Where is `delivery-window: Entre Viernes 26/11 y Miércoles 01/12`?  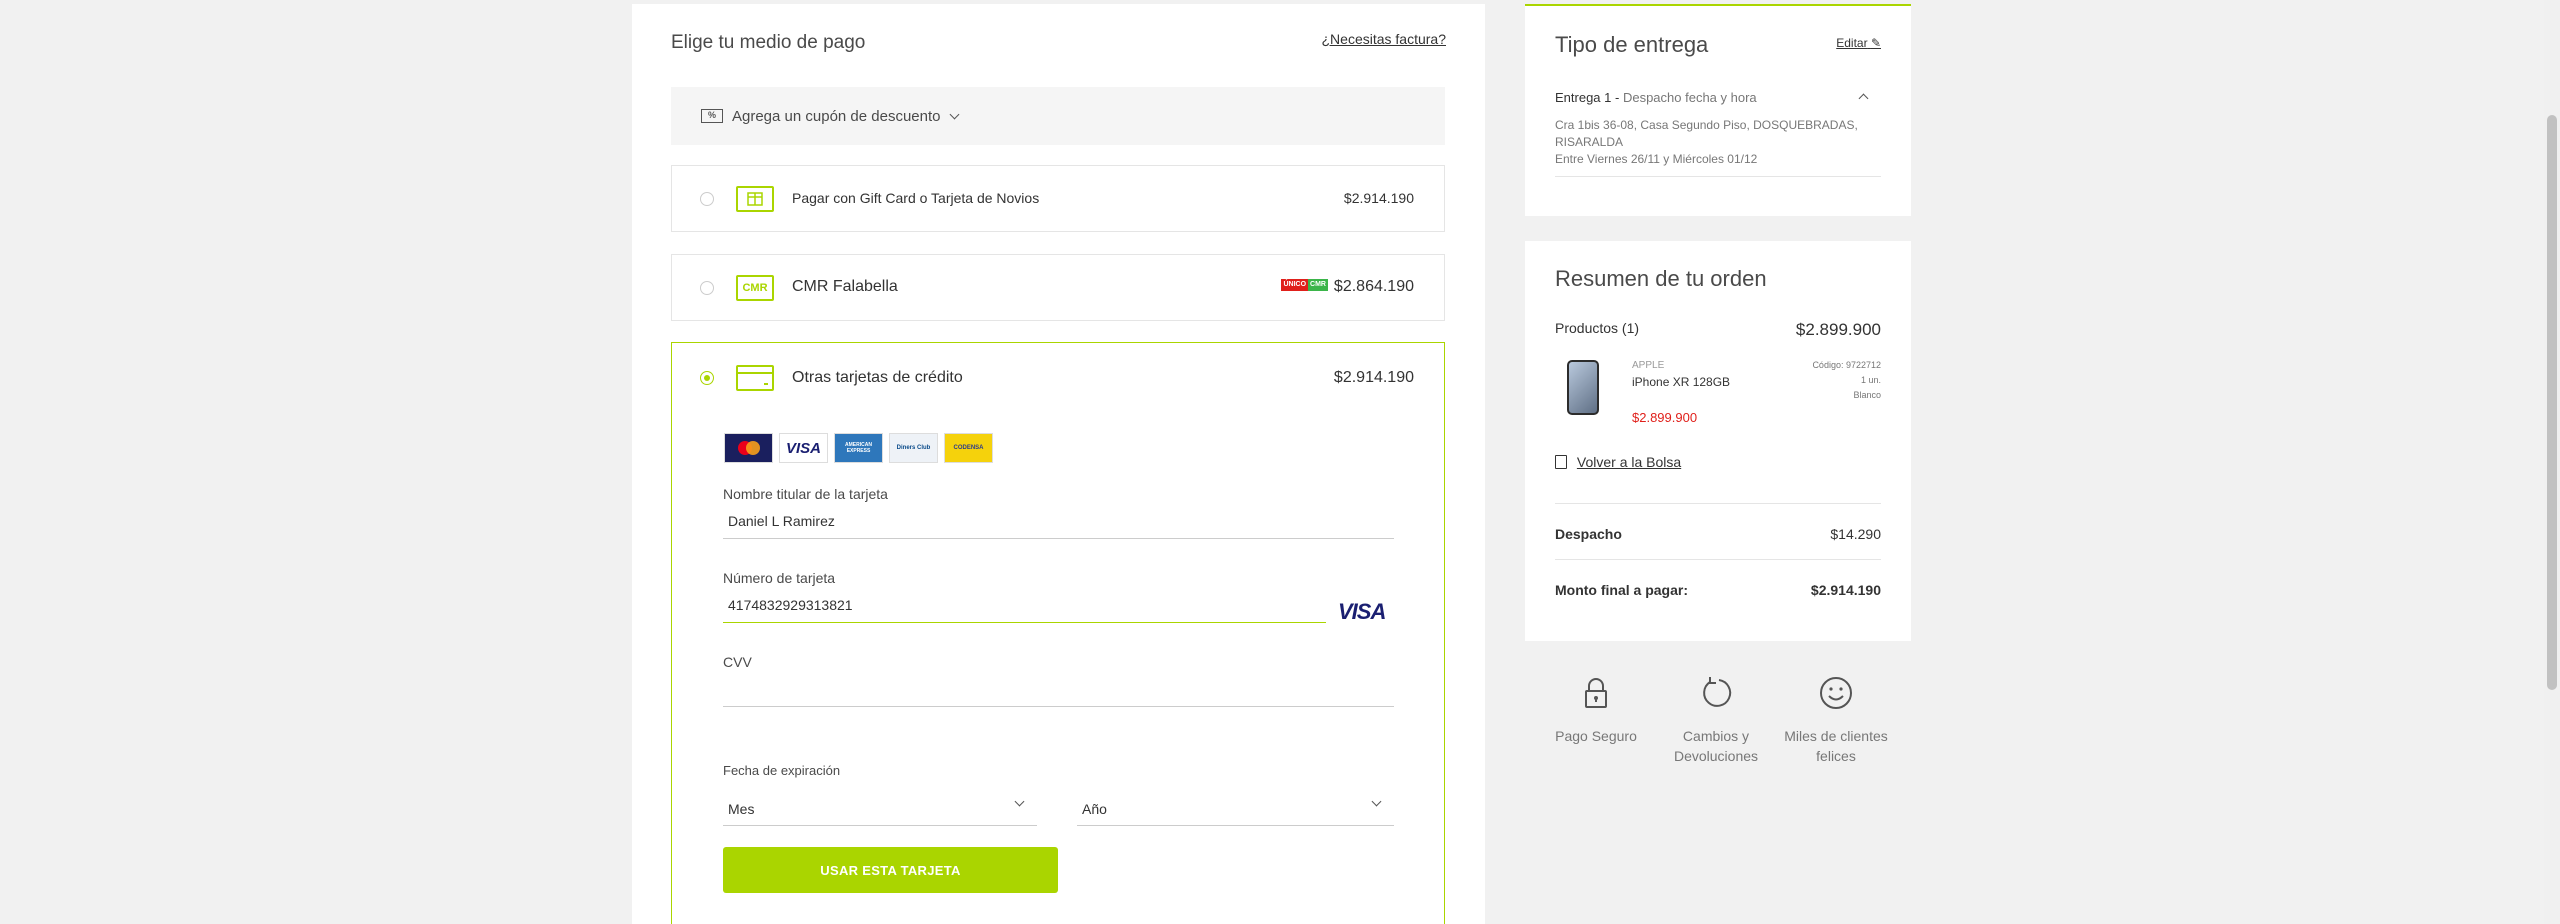 delivery-window: Entre Viernes 26/11 y Miércoles 01/12 is located at coordinates (1656, 159).